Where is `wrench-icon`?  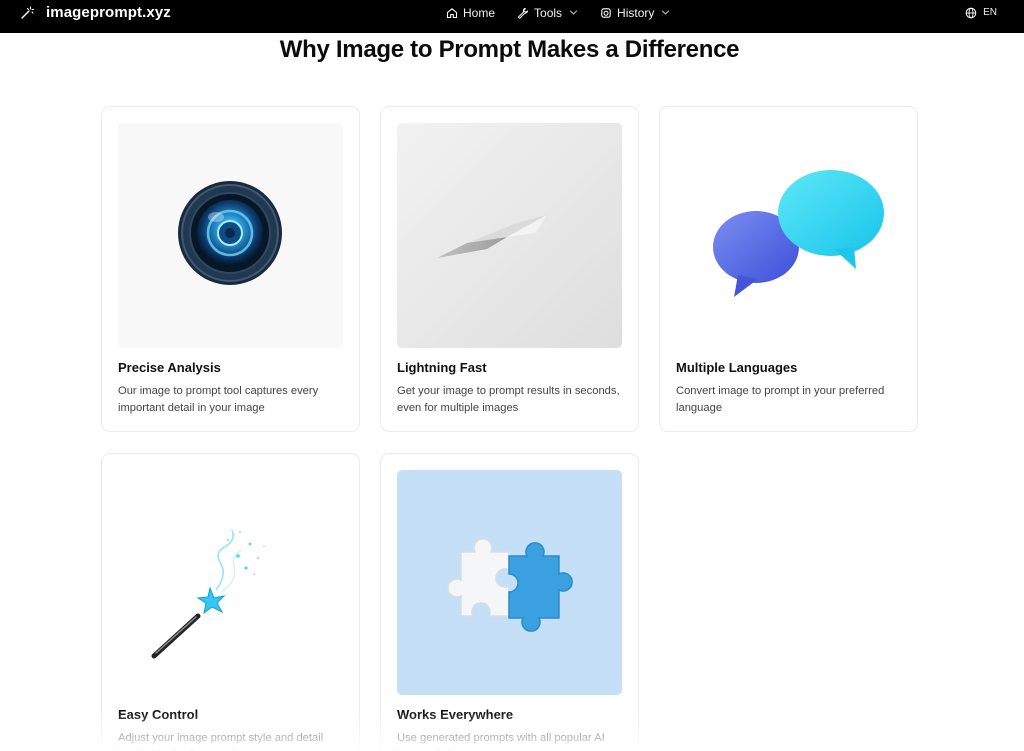
wrench-icon is located at coordinates (523, 13).